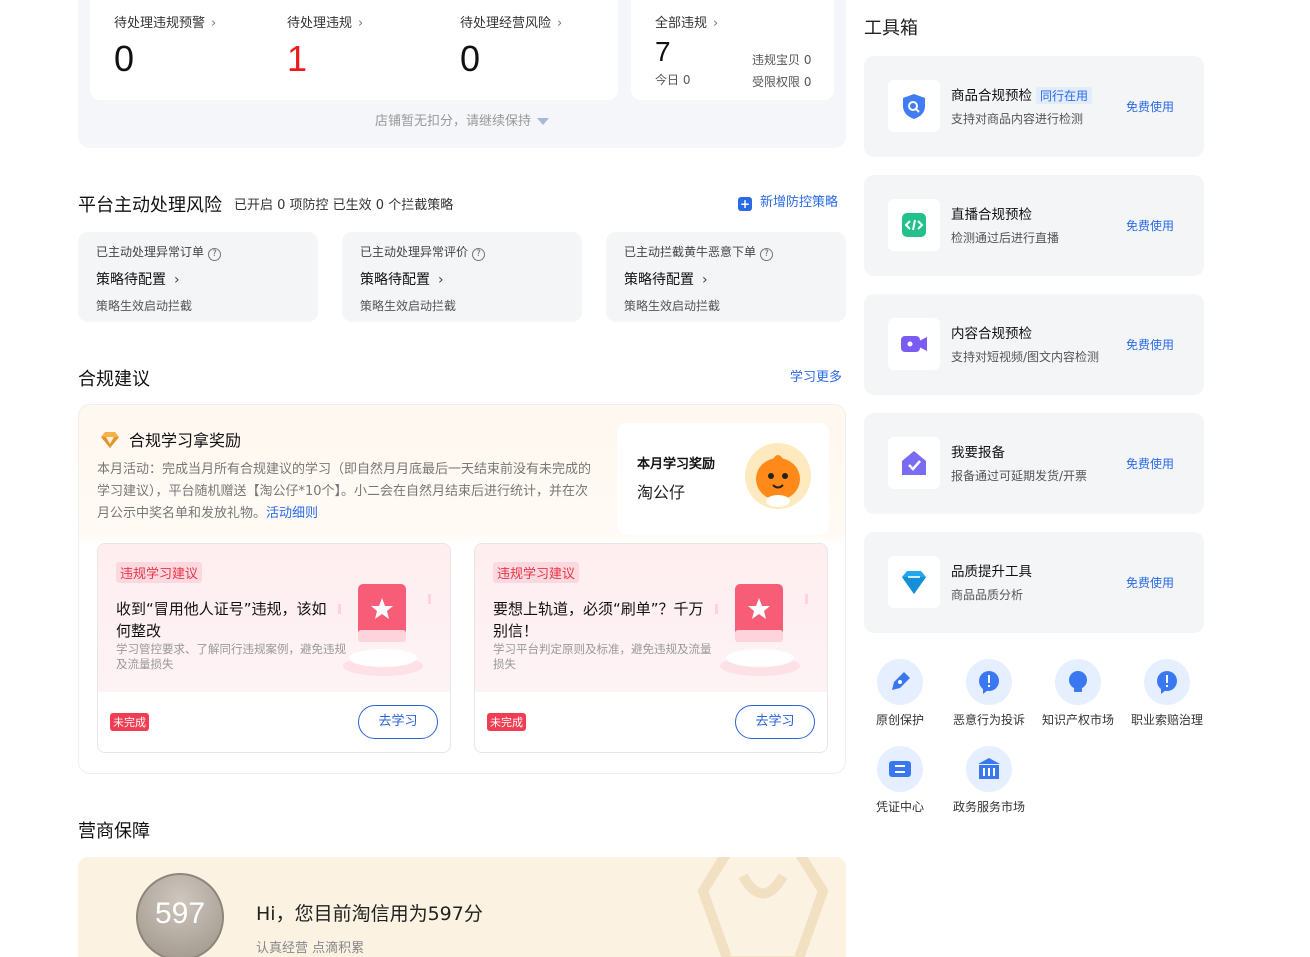 The width and height of the screenshot is (1310, 957). I want to click on pending-warning-link: 待处理违规预警 ›, so click(165, 21).